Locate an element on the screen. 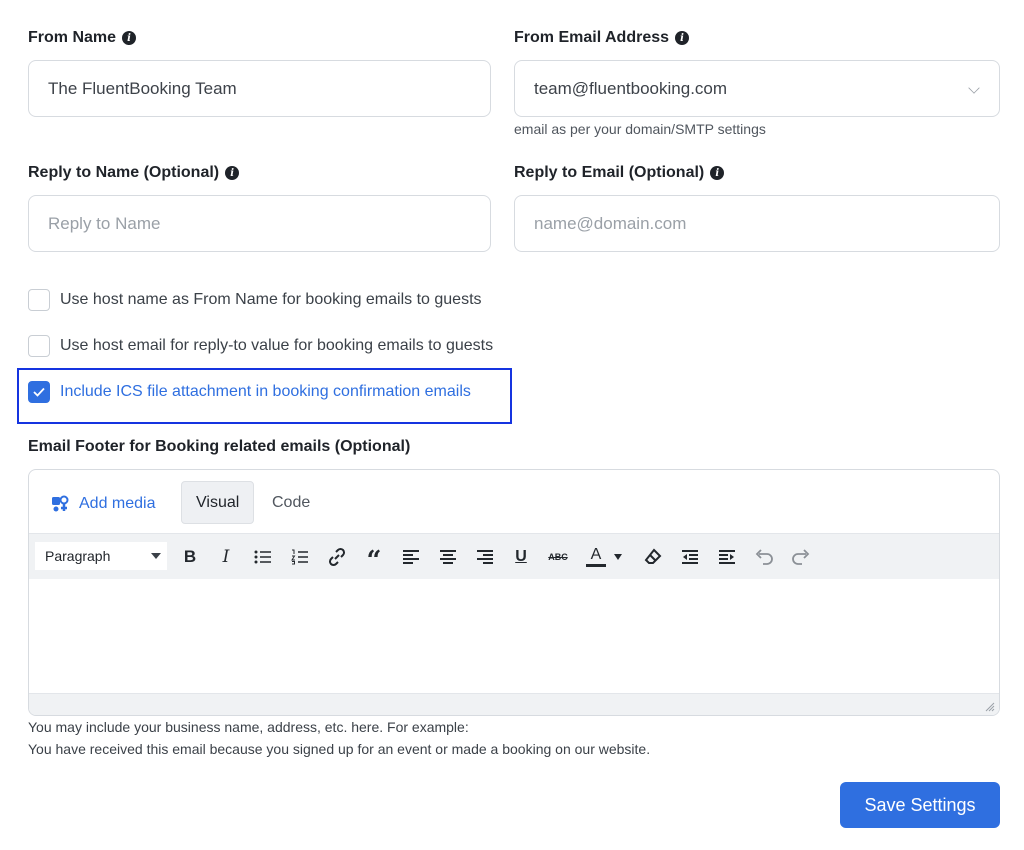  redo-icon is located at coordinates (801, 557).